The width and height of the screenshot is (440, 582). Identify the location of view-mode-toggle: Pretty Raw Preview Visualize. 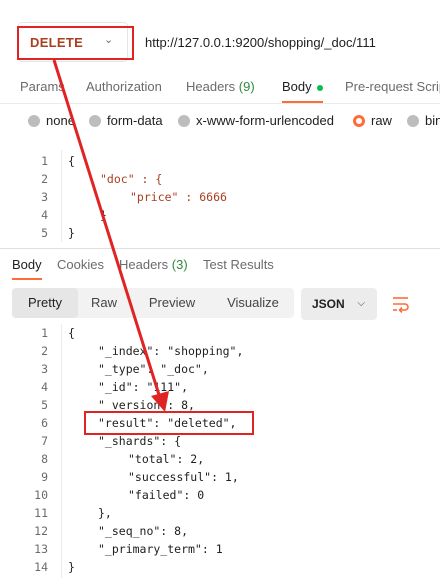
(153, 303).